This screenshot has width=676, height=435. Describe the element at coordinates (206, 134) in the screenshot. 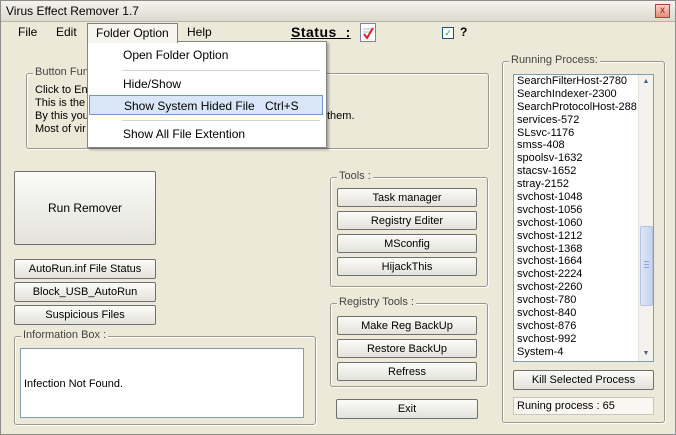

I see `menu-show-all-file-extension: Show All File Extention` at that location.